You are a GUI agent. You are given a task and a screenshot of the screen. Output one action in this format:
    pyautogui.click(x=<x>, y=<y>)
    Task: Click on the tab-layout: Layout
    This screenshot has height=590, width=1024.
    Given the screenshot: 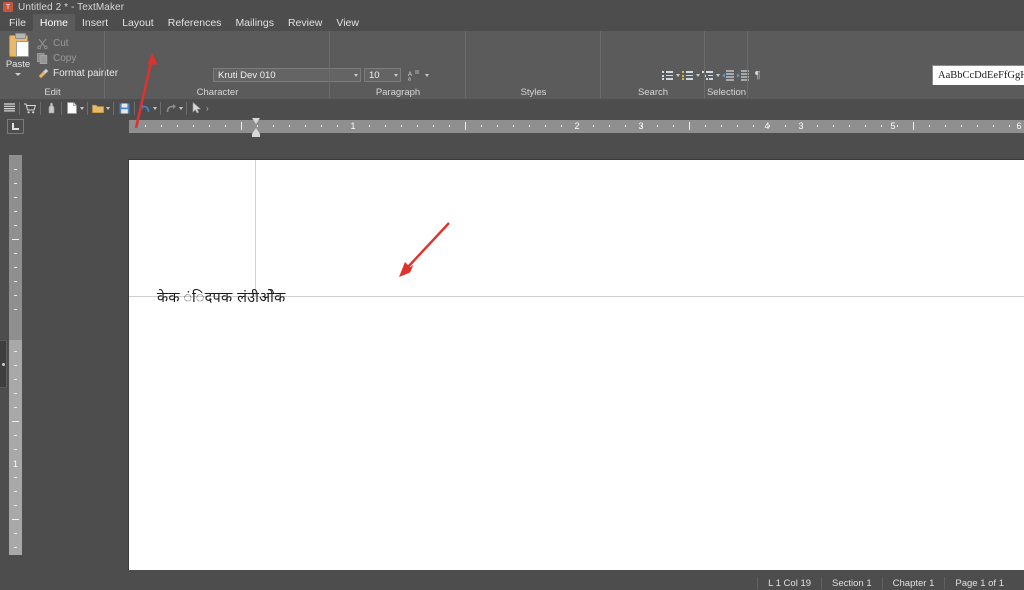 What is the action you would take?
    pyautogui.click(x=138, y=22)
    